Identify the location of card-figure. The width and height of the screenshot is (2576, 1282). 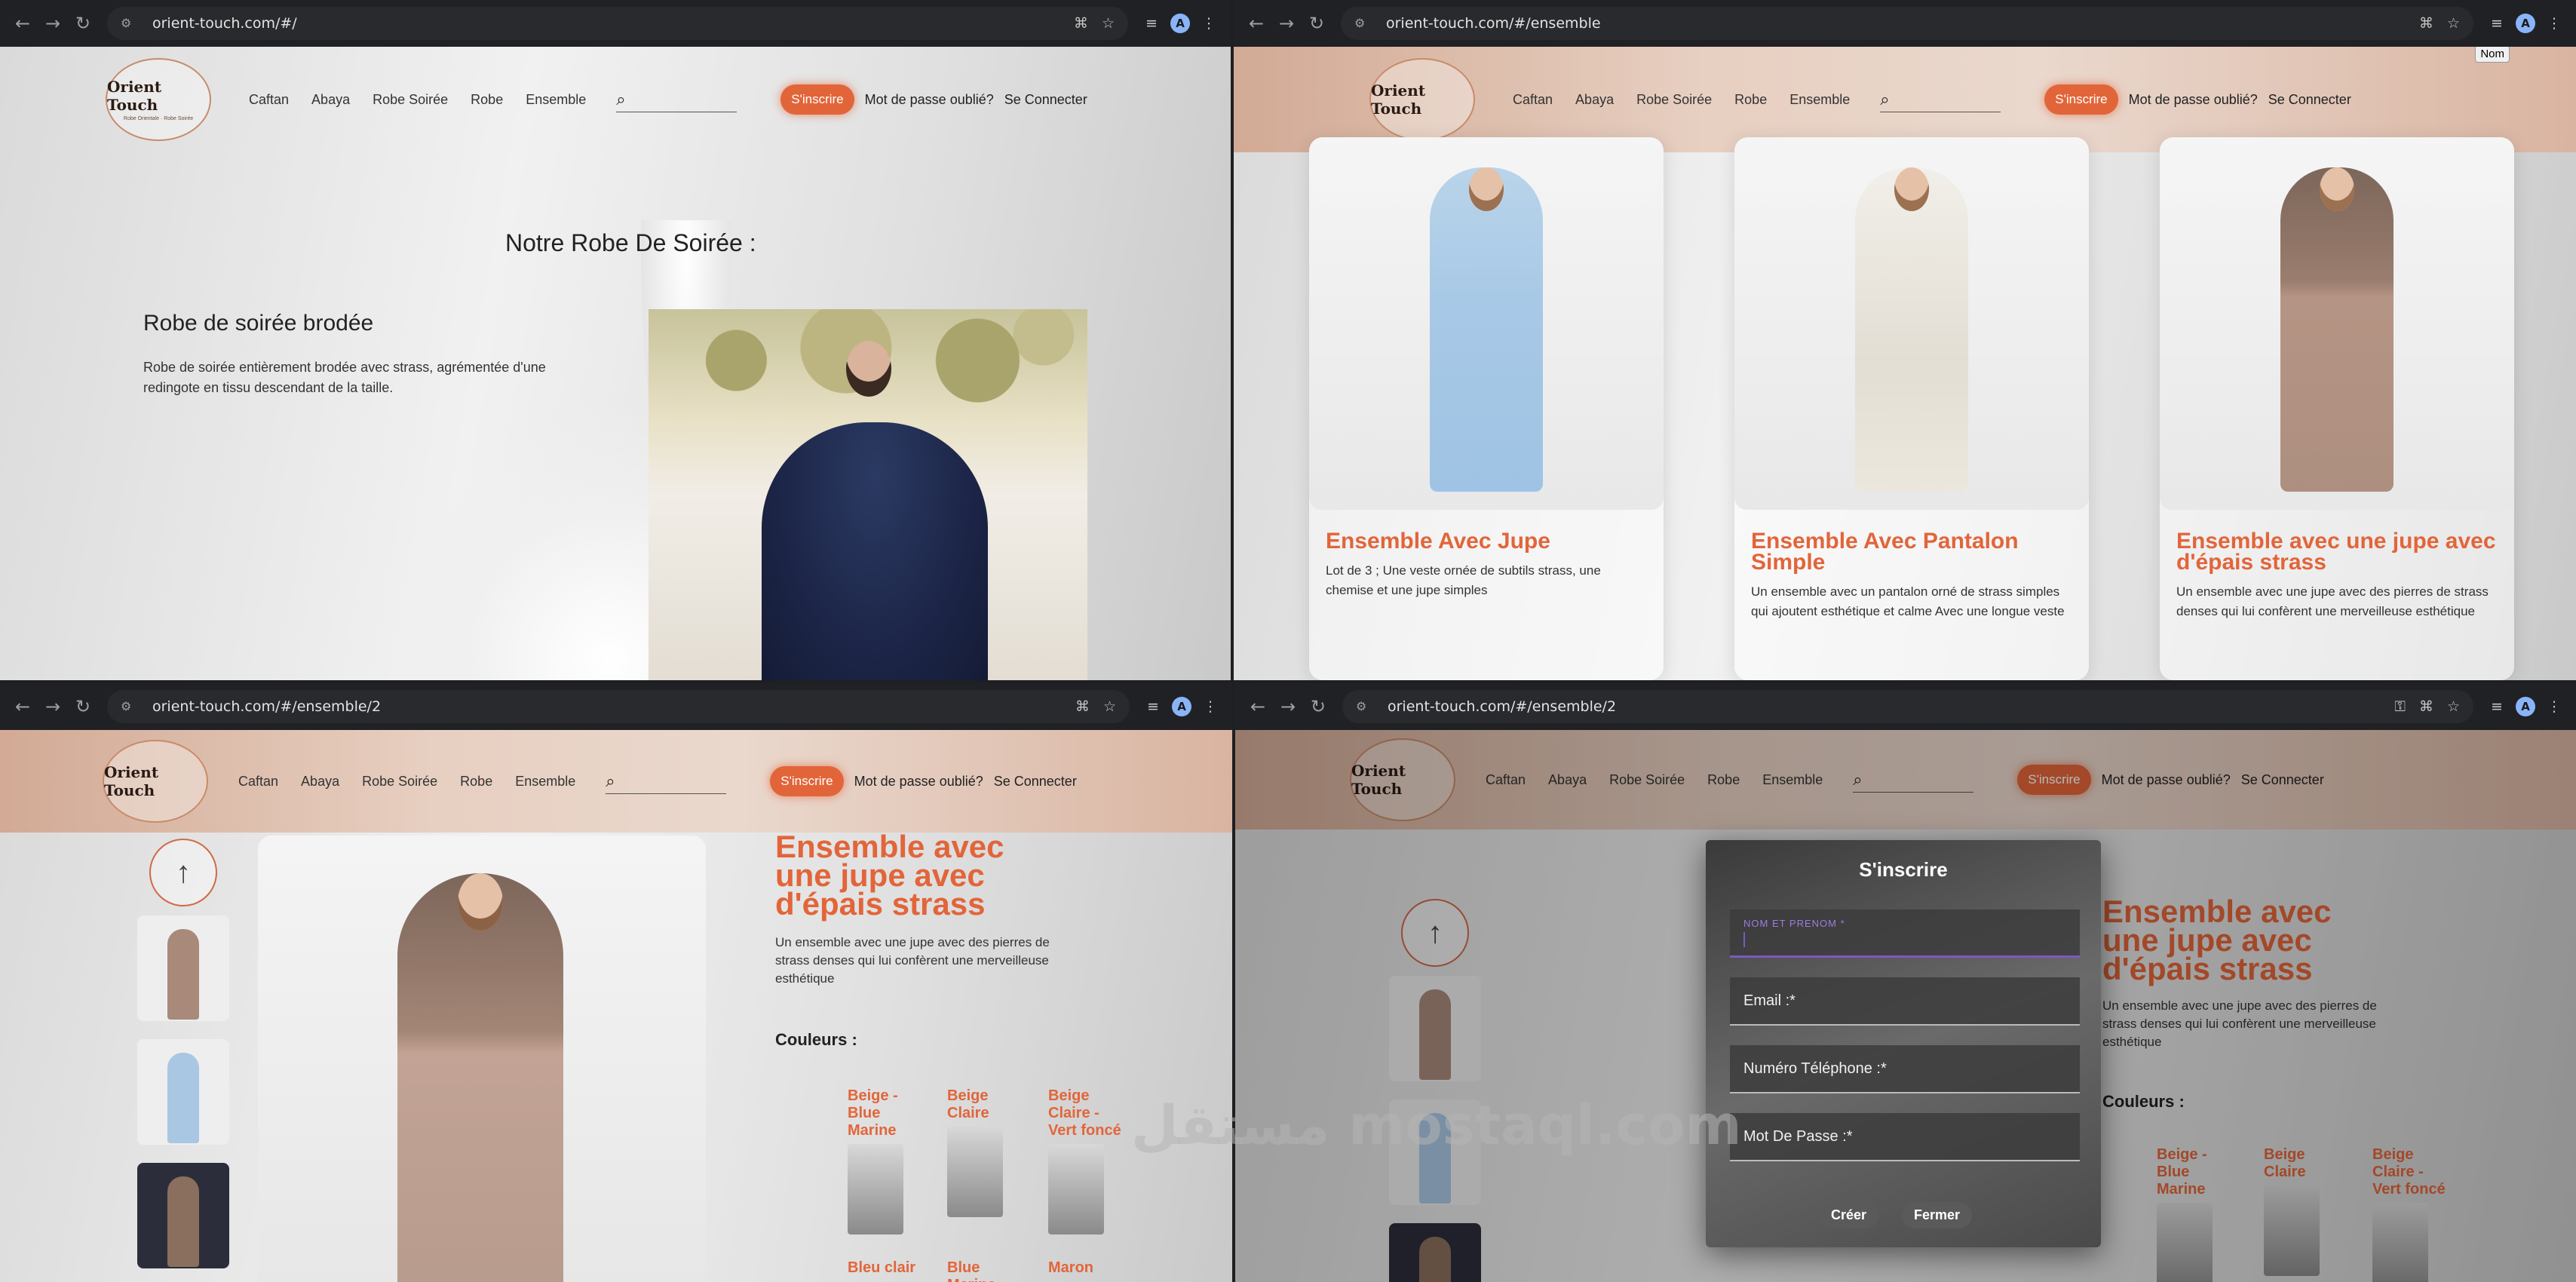
(1486, 330).